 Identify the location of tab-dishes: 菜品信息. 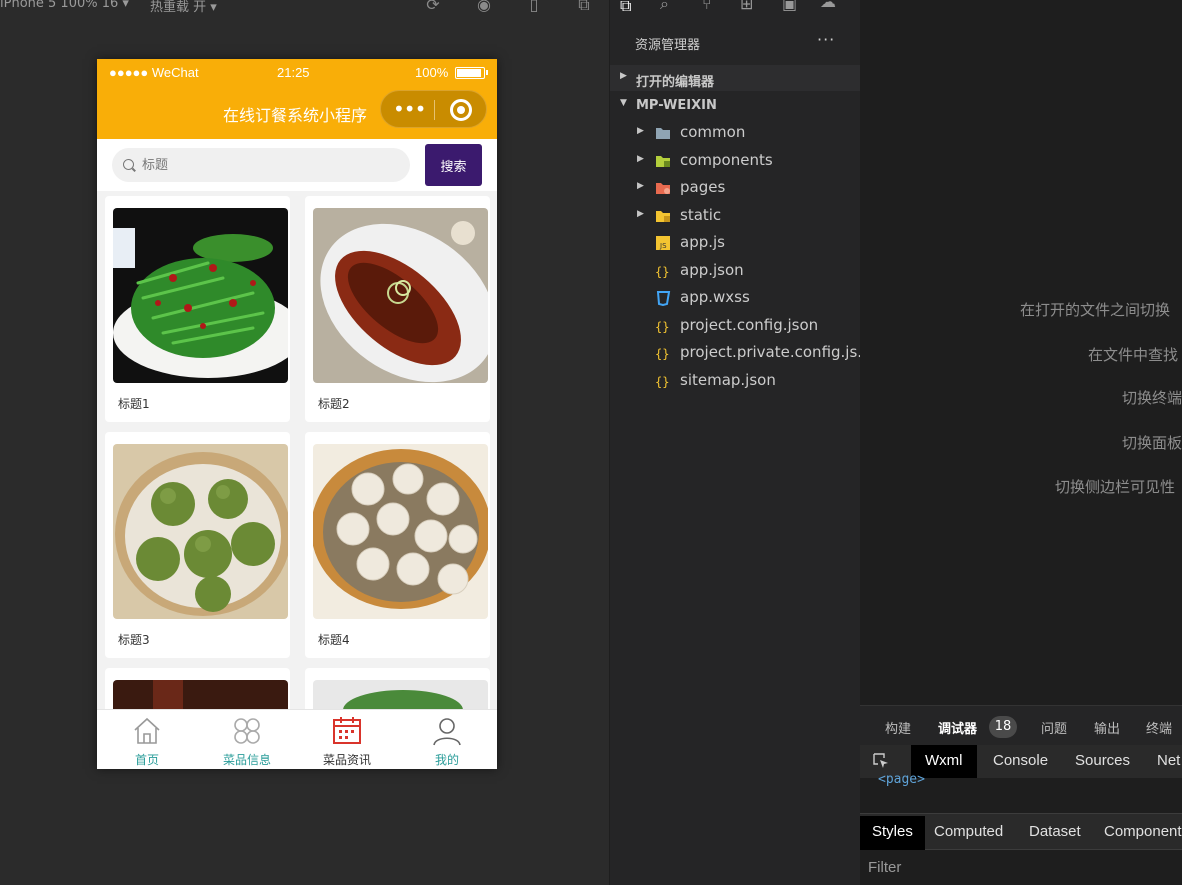
(247, 739).